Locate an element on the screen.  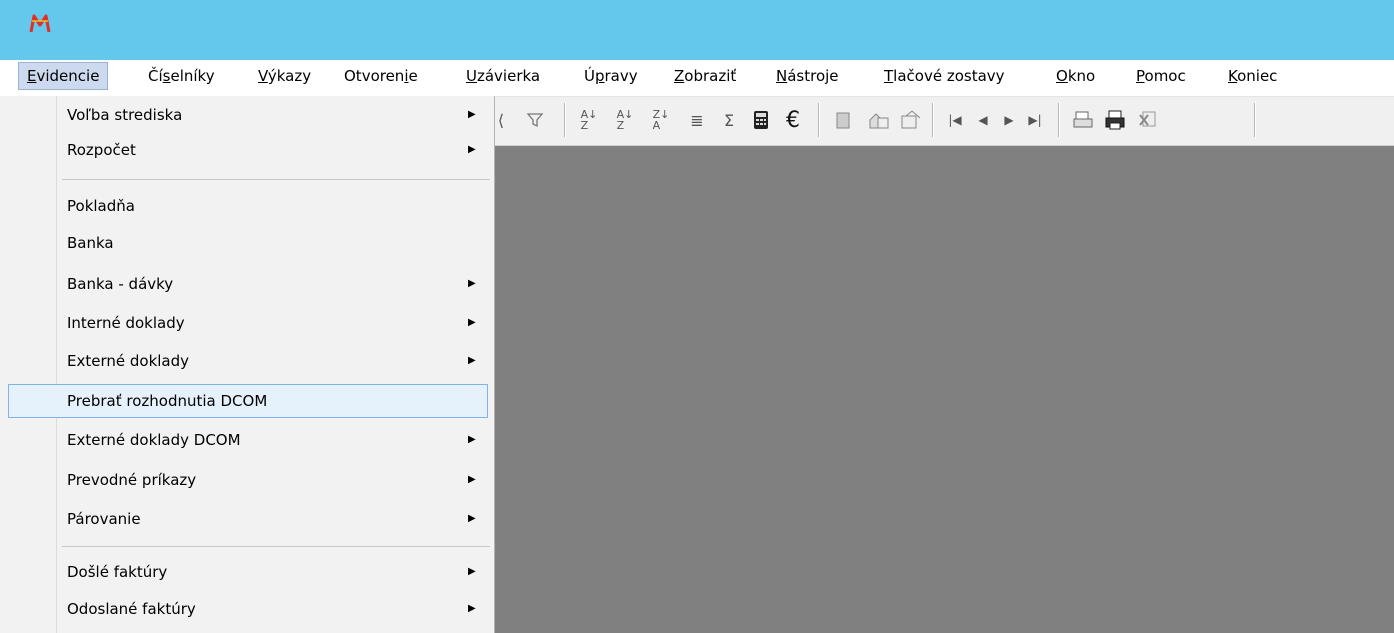
menu-item-externe-doklady: Externé doklady ▶ is located at coordinates (248, 361).